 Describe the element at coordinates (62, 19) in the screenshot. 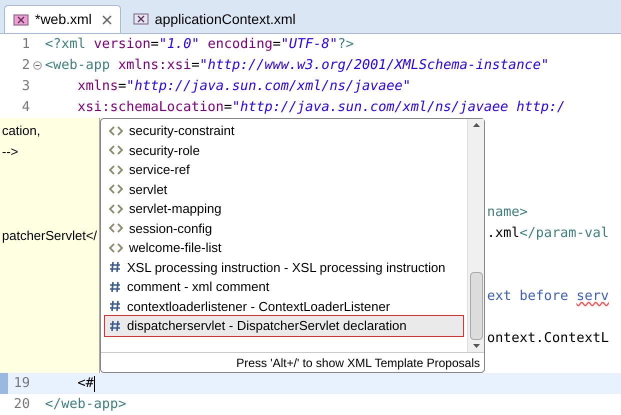

I see `editor-tab: *web.xml` at that location.